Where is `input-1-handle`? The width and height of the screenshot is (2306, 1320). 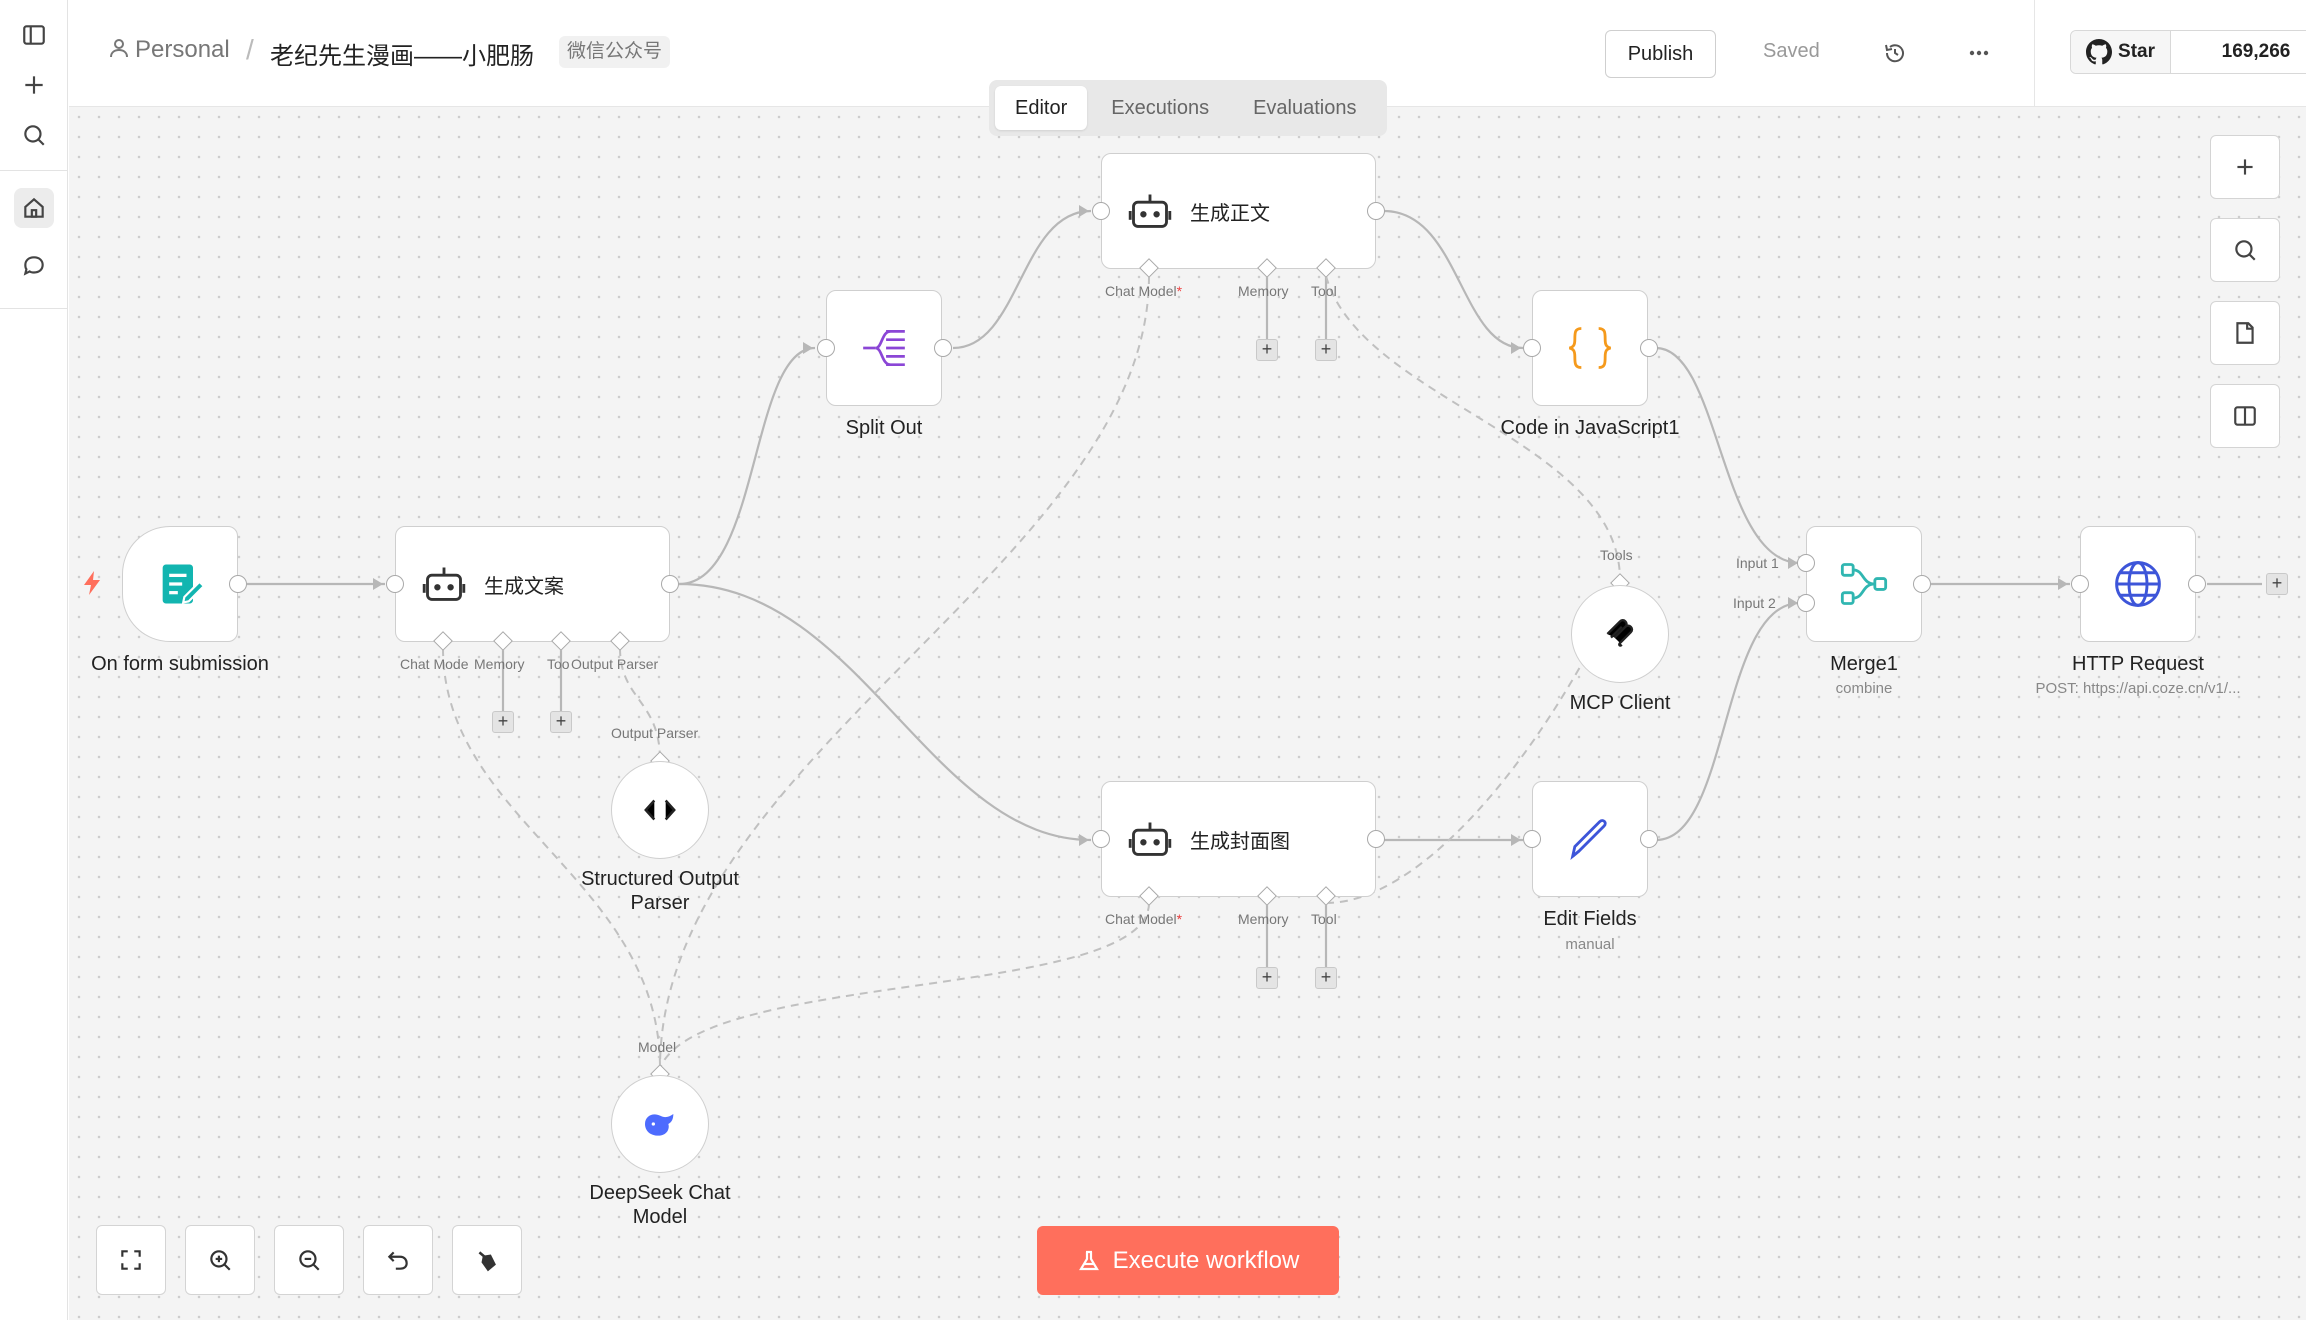
input-1-handle is located at coordinates (1806, 563).